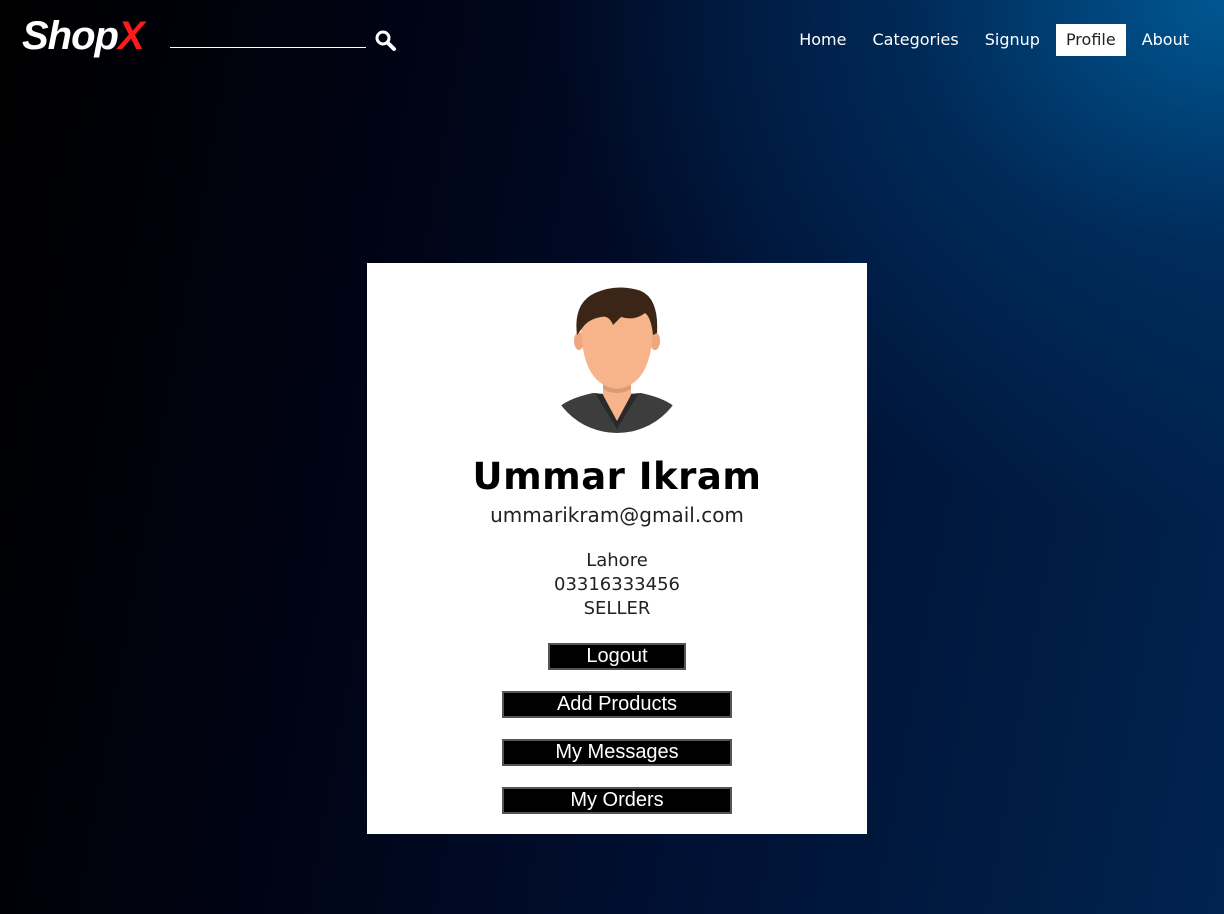  Describe the element at coordinates (1165, 40) in the screenshot. I see `nav-about: About` at that location.